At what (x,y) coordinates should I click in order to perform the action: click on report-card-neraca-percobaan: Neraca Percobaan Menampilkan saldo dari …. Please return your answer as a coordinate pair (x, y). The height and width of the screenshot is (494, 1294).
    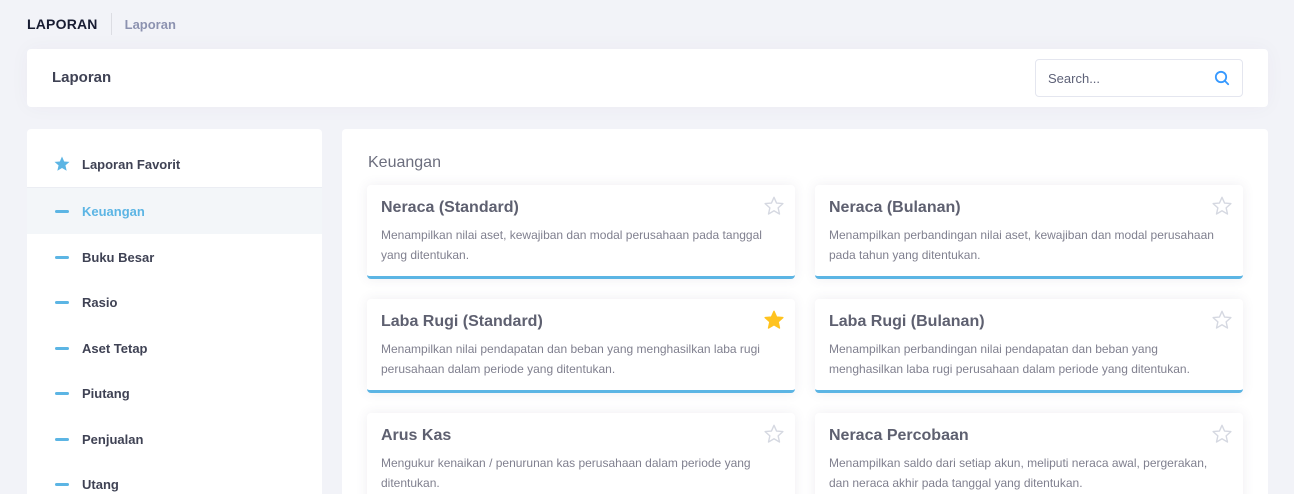
    Looking at the image, I should click on (1029, 453).